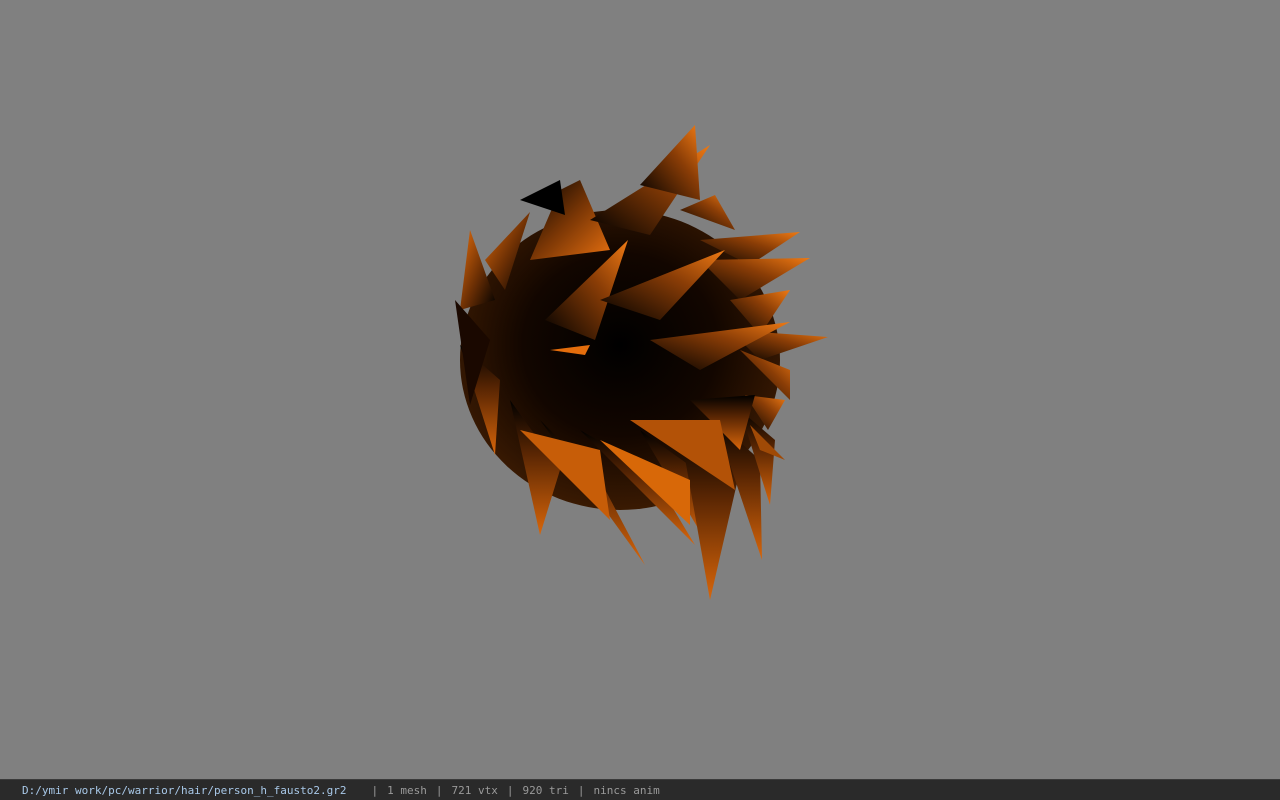  What do you see at coordinates (474, 790) in the screenshot?
I see `status-vertex-count: 721 vtx` at bounding box center [474, 790].